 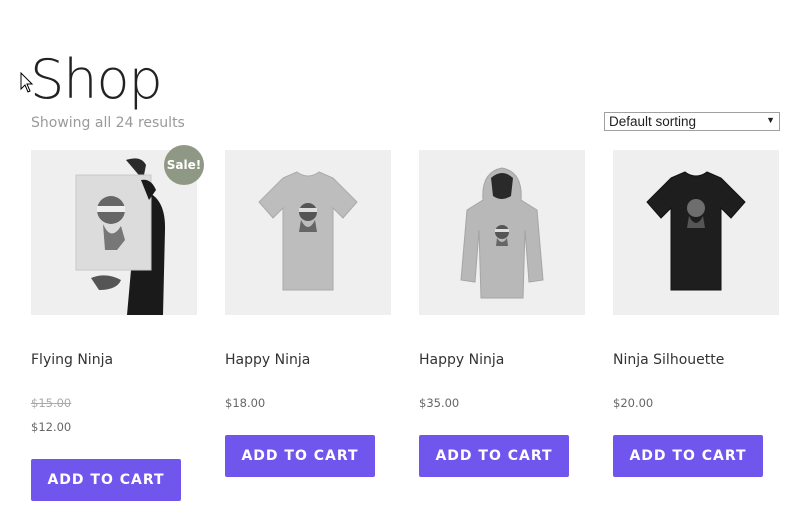 I want to click on product-price: $35.00, so click(x=439, y=403).